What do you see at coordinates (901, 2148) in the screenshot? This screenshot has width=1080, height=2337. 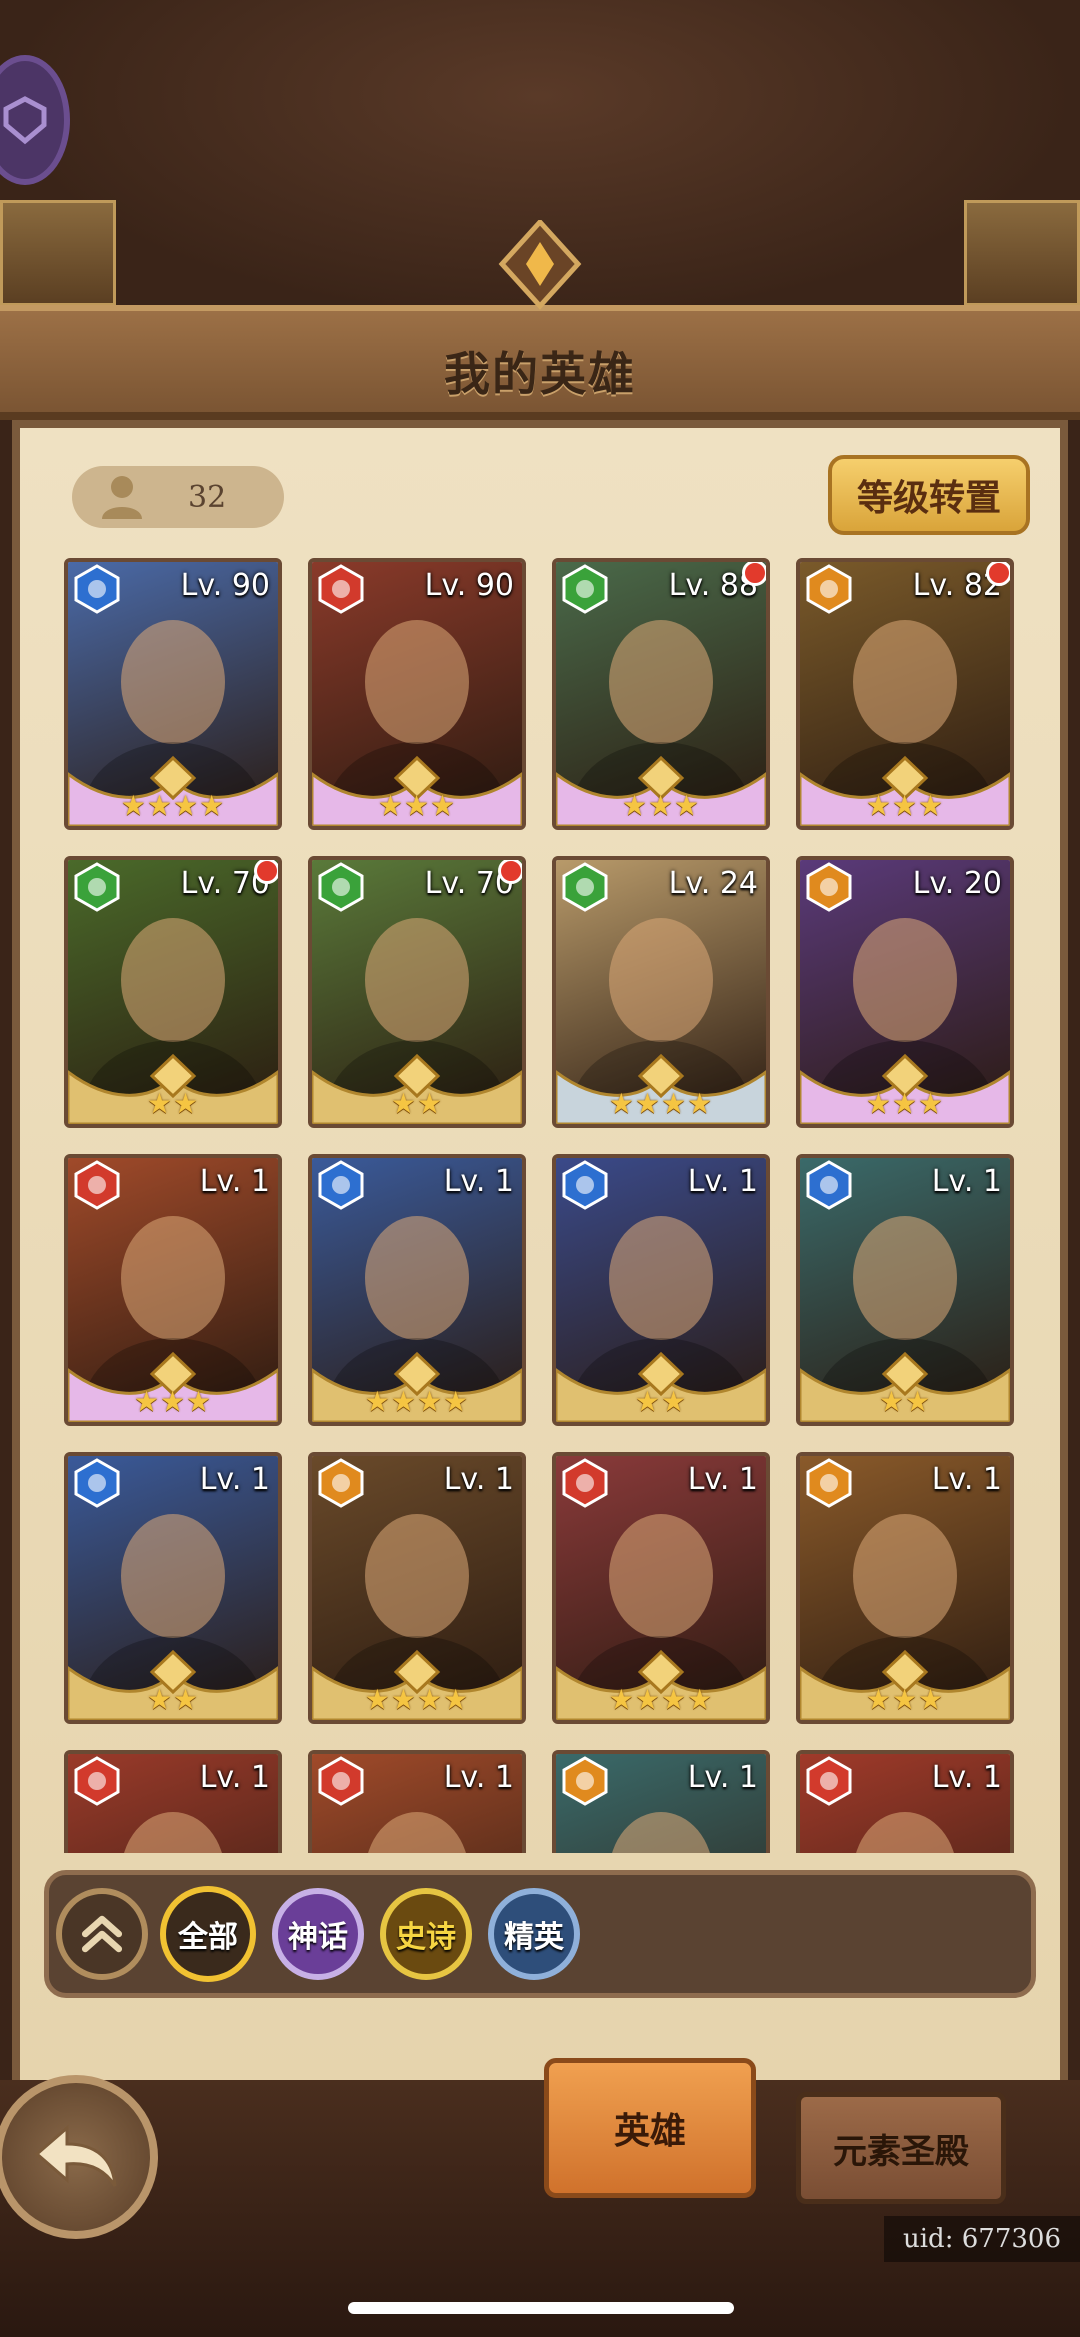 I see `tab-elemental-temple: 元素圣殿` at bounding box center [901, 2148].